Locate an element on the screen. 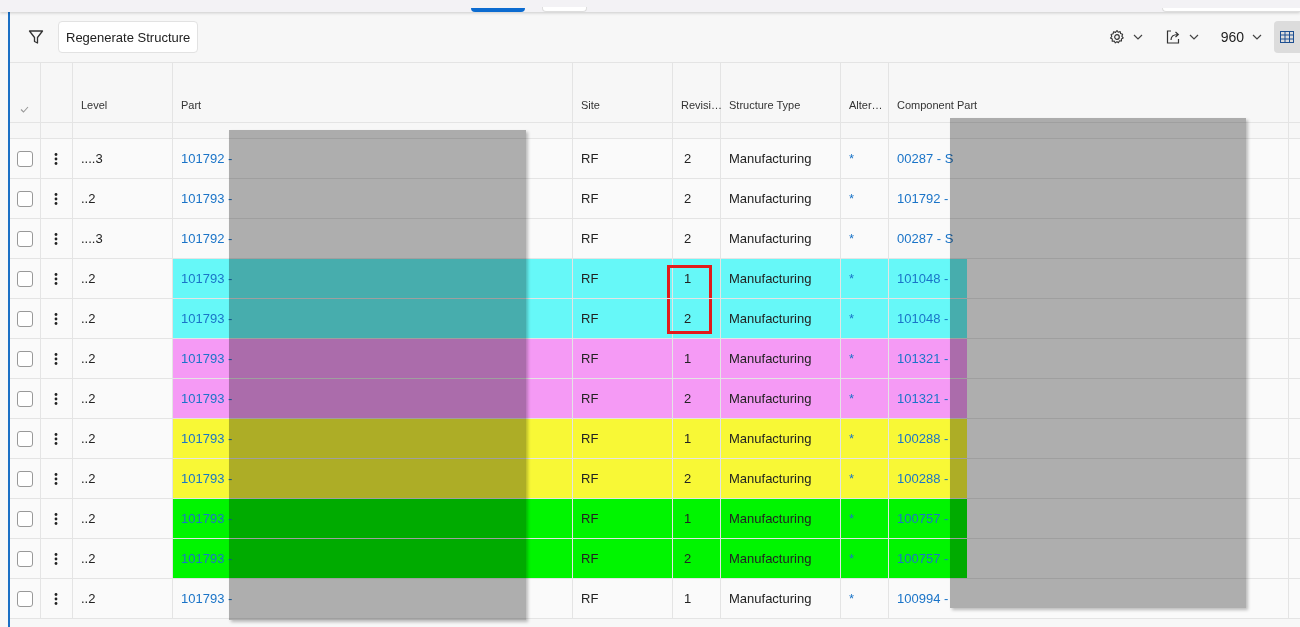 This screenshot has height=627, width=1300. column-header: Level is located at coordinates (94, 105).